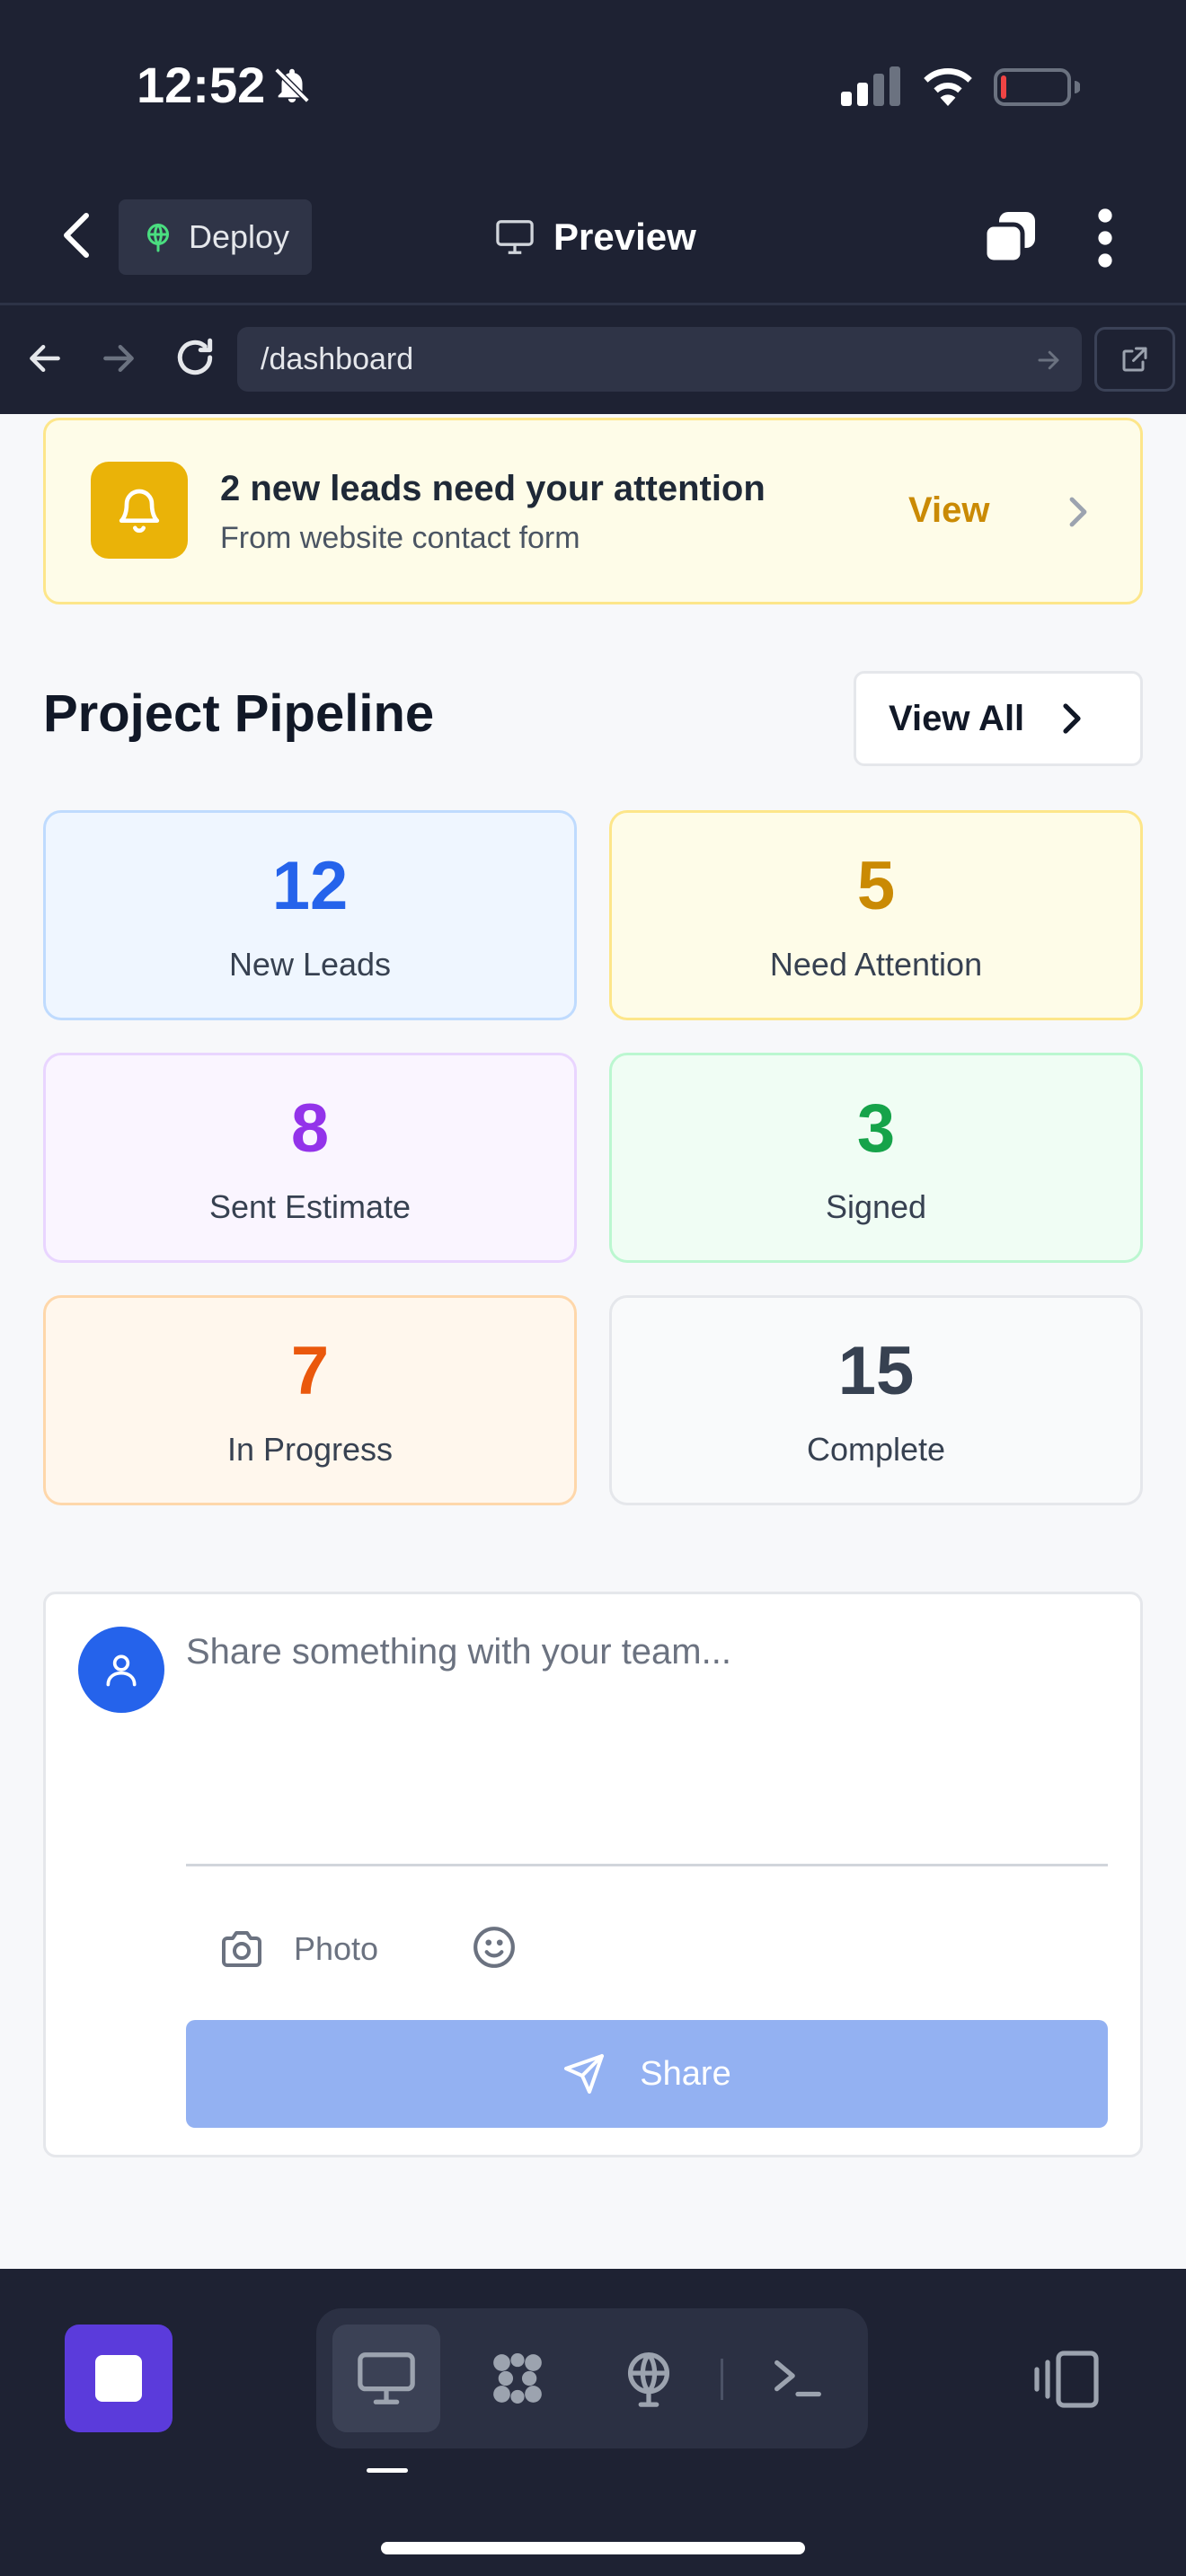 The height and width of the screenshot is (2576, 1186). I want to click on stat-value: 15, so click(876, 1371).